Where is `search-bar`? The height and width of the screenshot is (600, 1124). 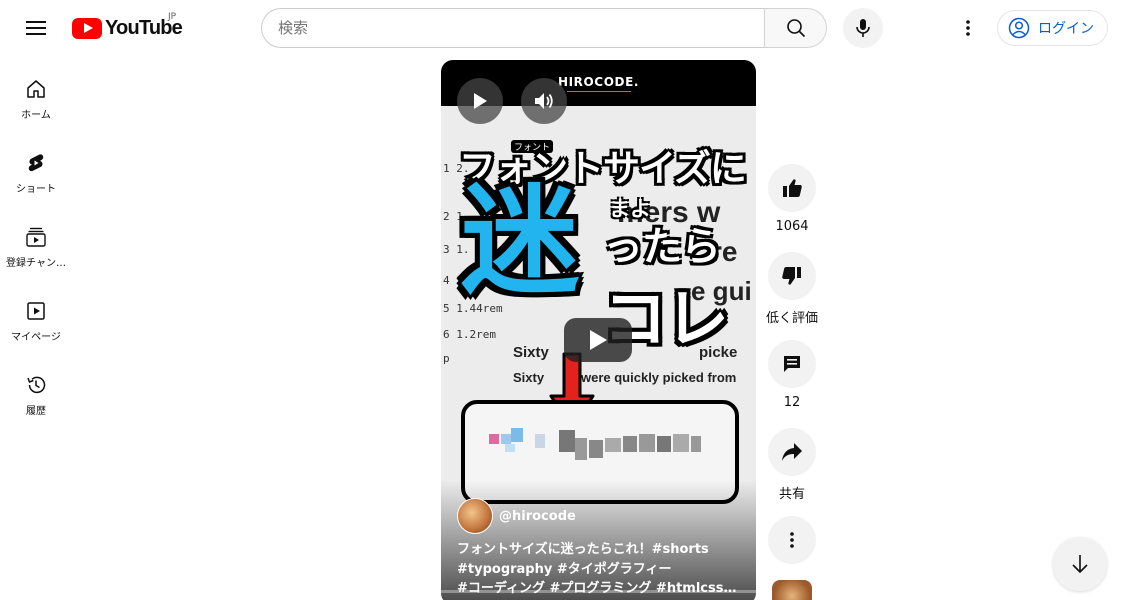 search-bar is located at coordinates (544, 28).